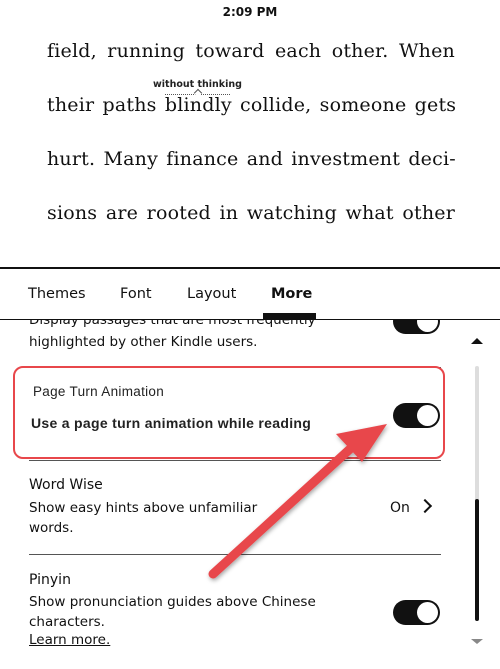  I want to click on word-wise-description: Show easy hints above unfamiliar, so click(143, 508).